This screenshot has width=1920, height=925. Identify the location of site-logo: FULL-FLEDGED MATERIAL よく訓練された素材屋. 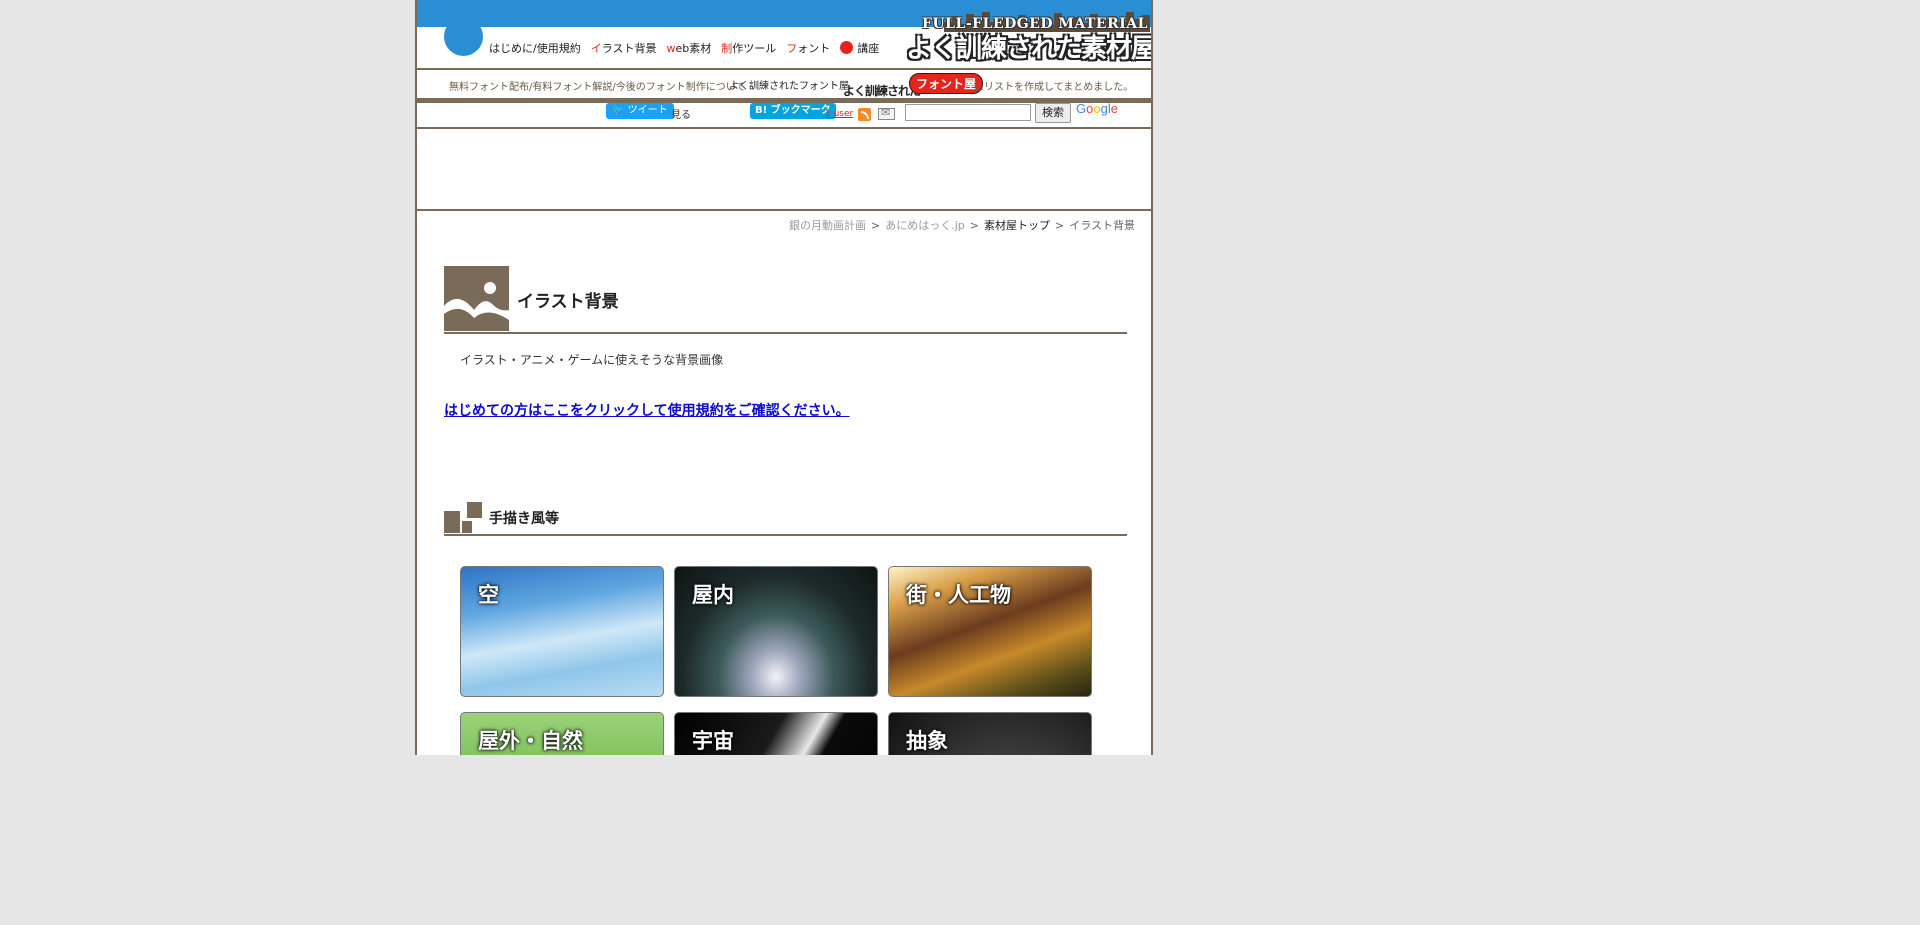
(1027, 35).